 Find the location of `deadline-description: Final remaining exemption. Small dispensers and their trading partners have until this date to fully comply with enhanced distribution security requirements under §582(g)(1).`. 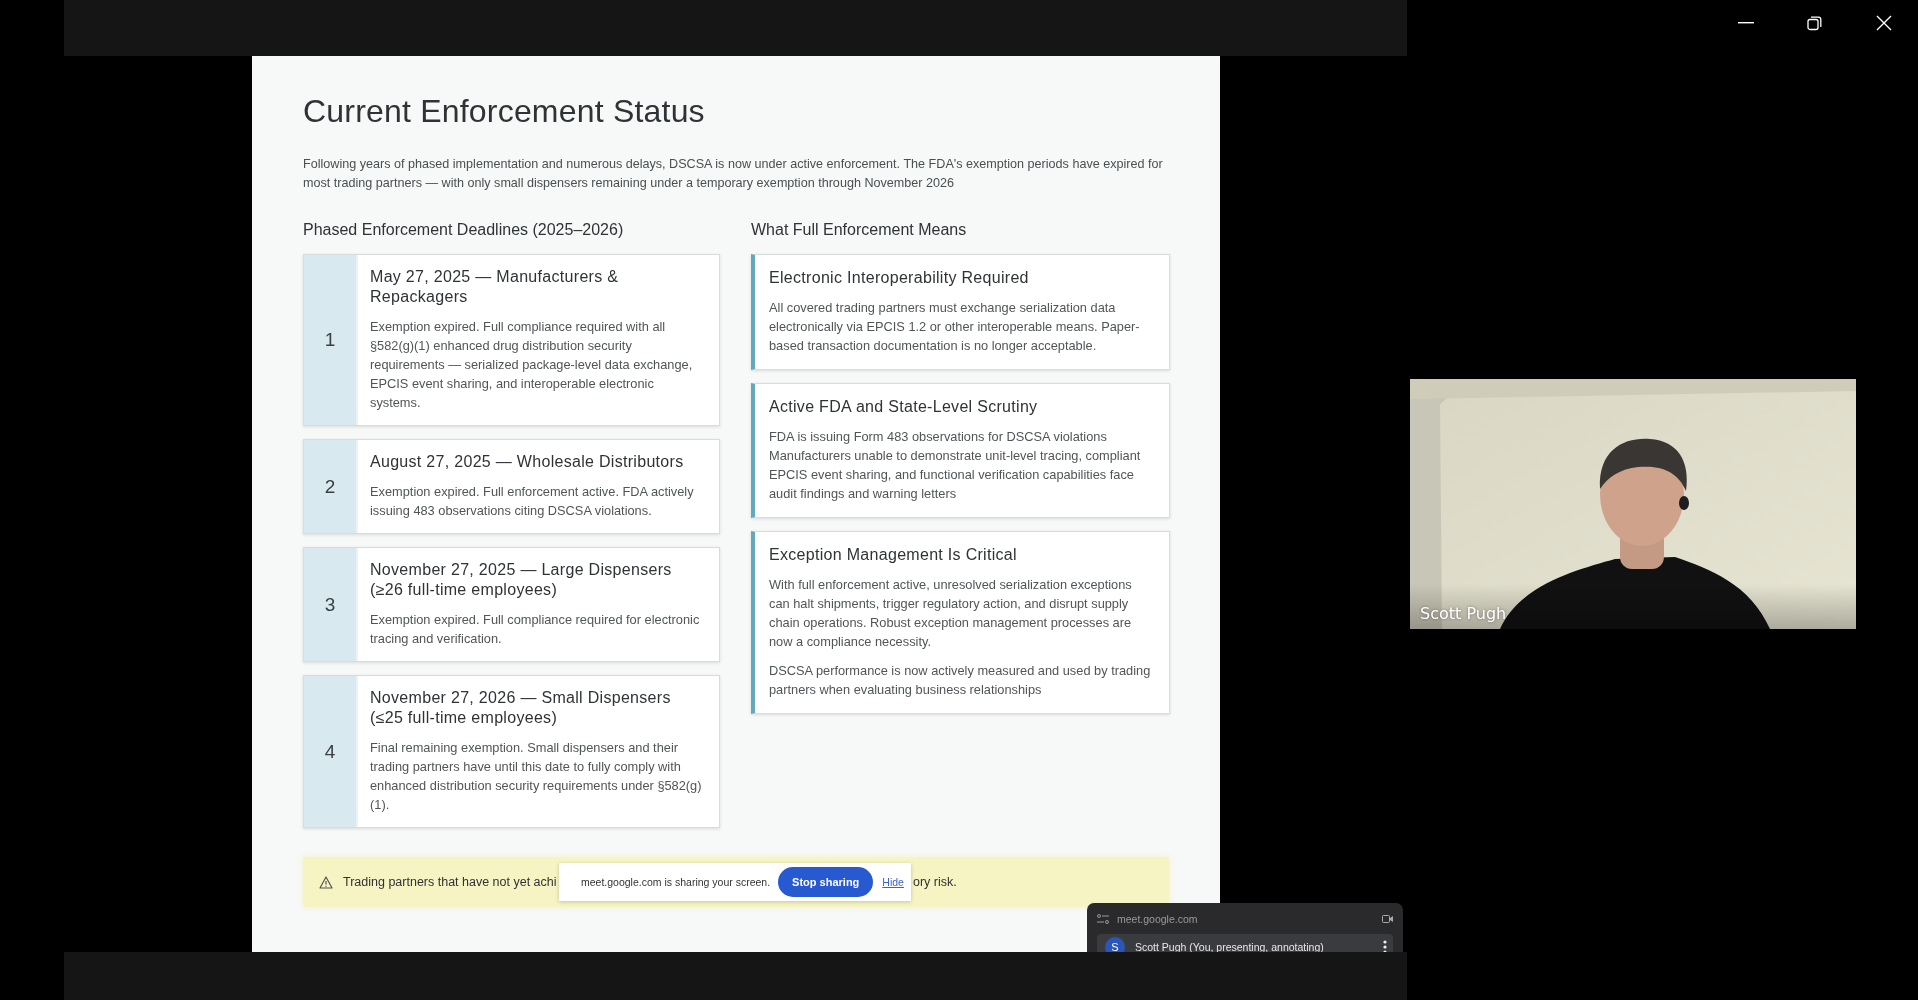

deadline-description: Final remaining exemption. Small dispensers and their trading partners have until this date to fully comply with enhanced distribution security requirements under §582(g)(1). is located at coordinates (536, 776).